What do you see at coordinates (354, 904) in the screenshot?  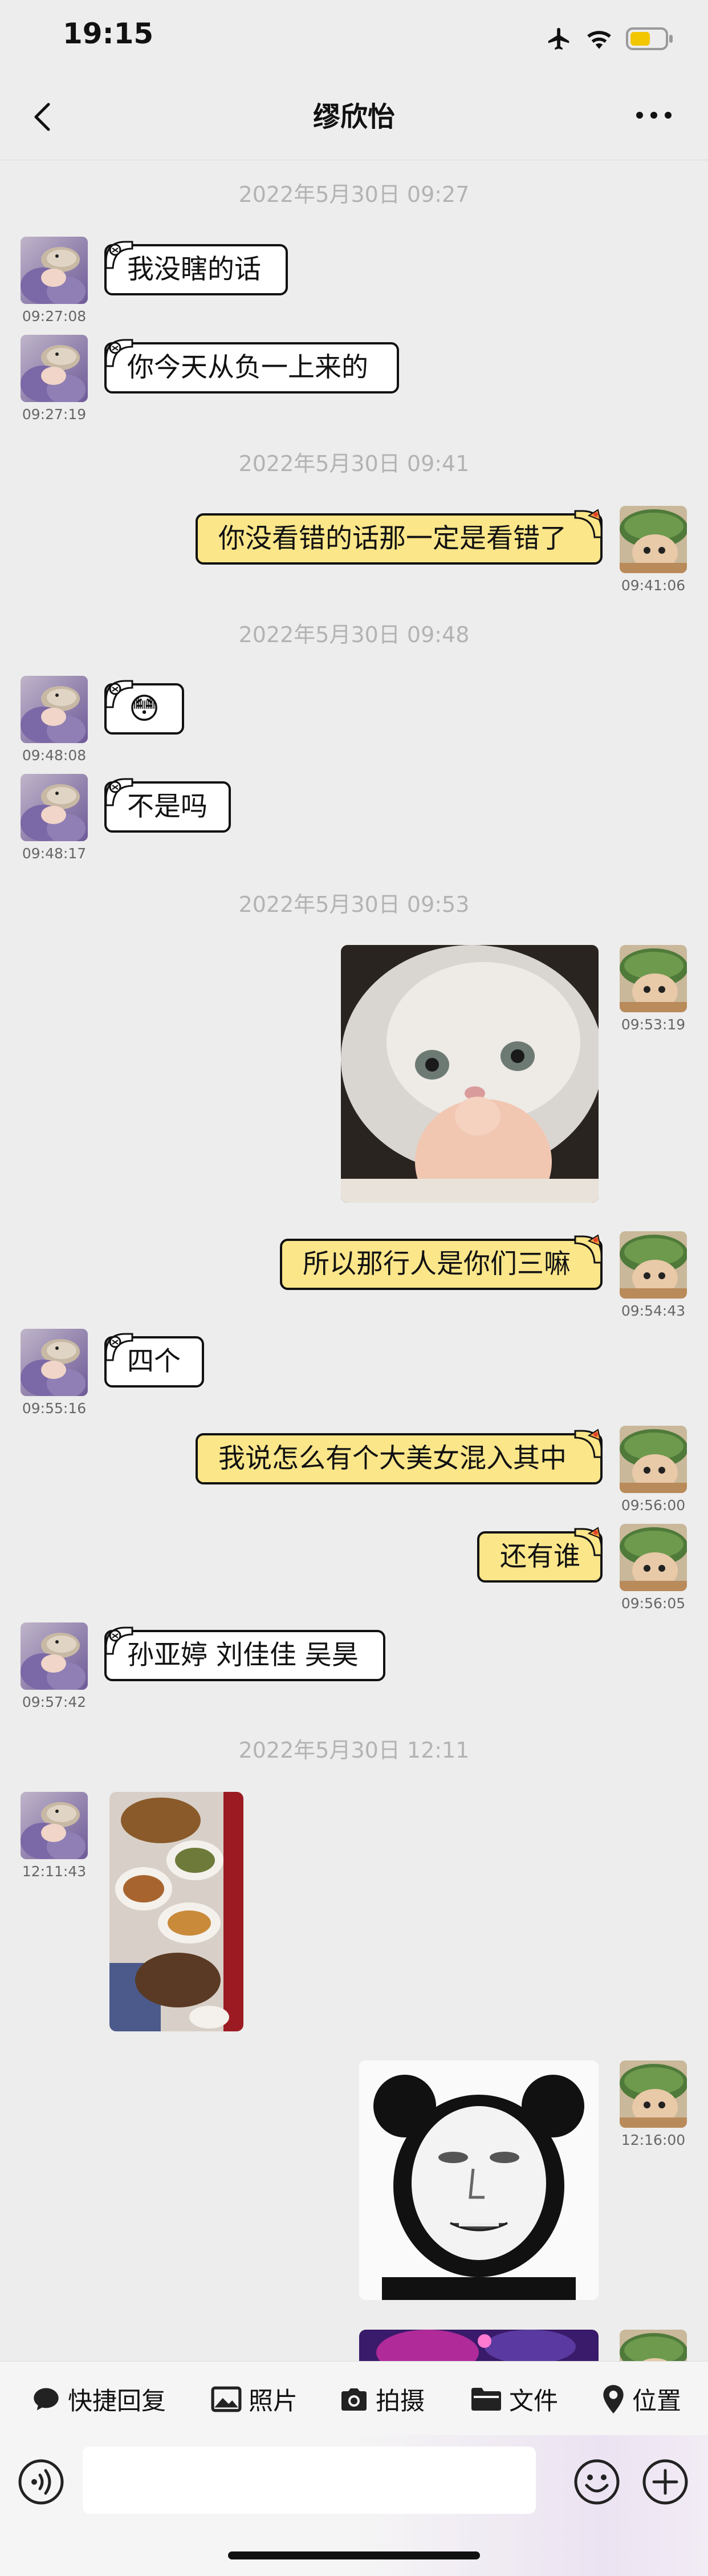 I see `timestamp: 2022年5月30日 09:53` at bounding box center [354, 904].